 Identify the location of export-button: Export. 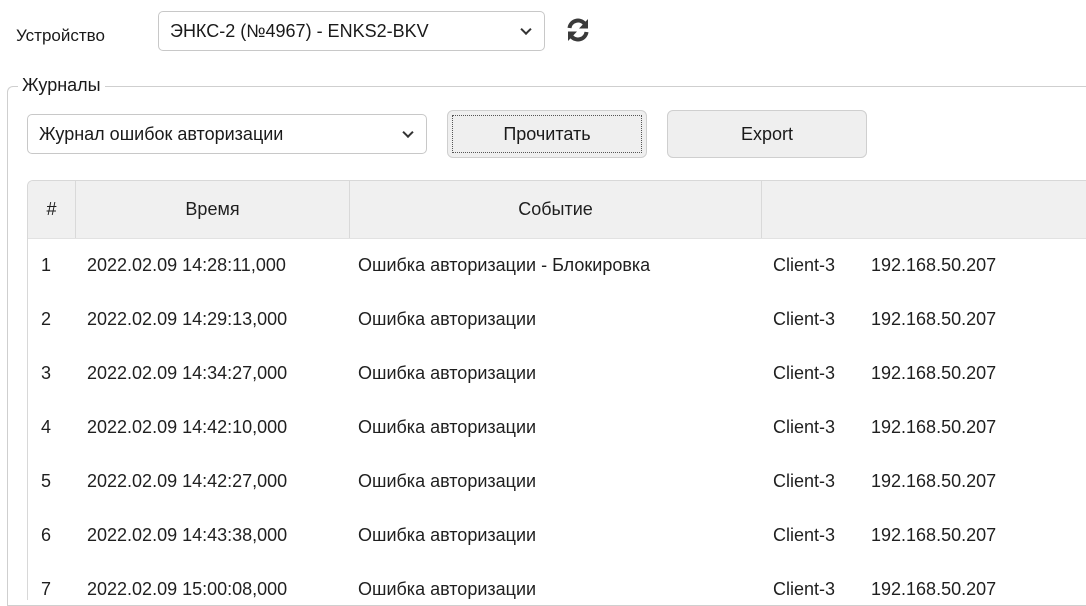
(767, 134).